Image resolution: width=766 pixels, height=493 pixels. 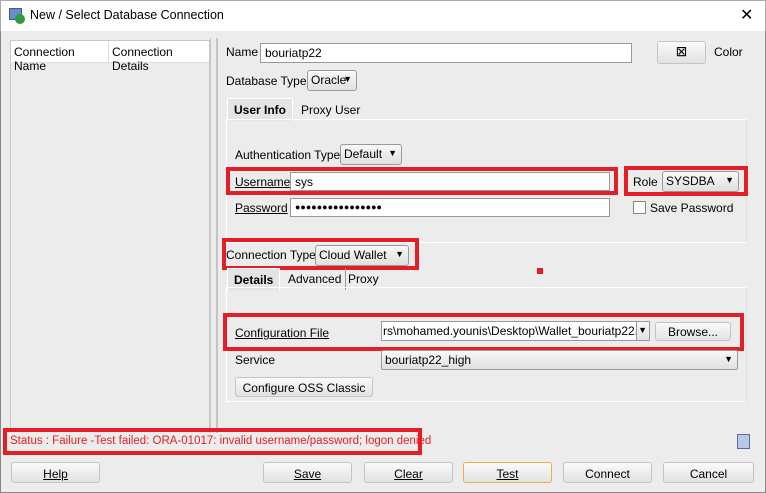 What do you see at coordinates (450, 207) in the screenshot?
I see `password-input: ●●●●●●●●●●●●●●●●` at bounding box center [450, 207].